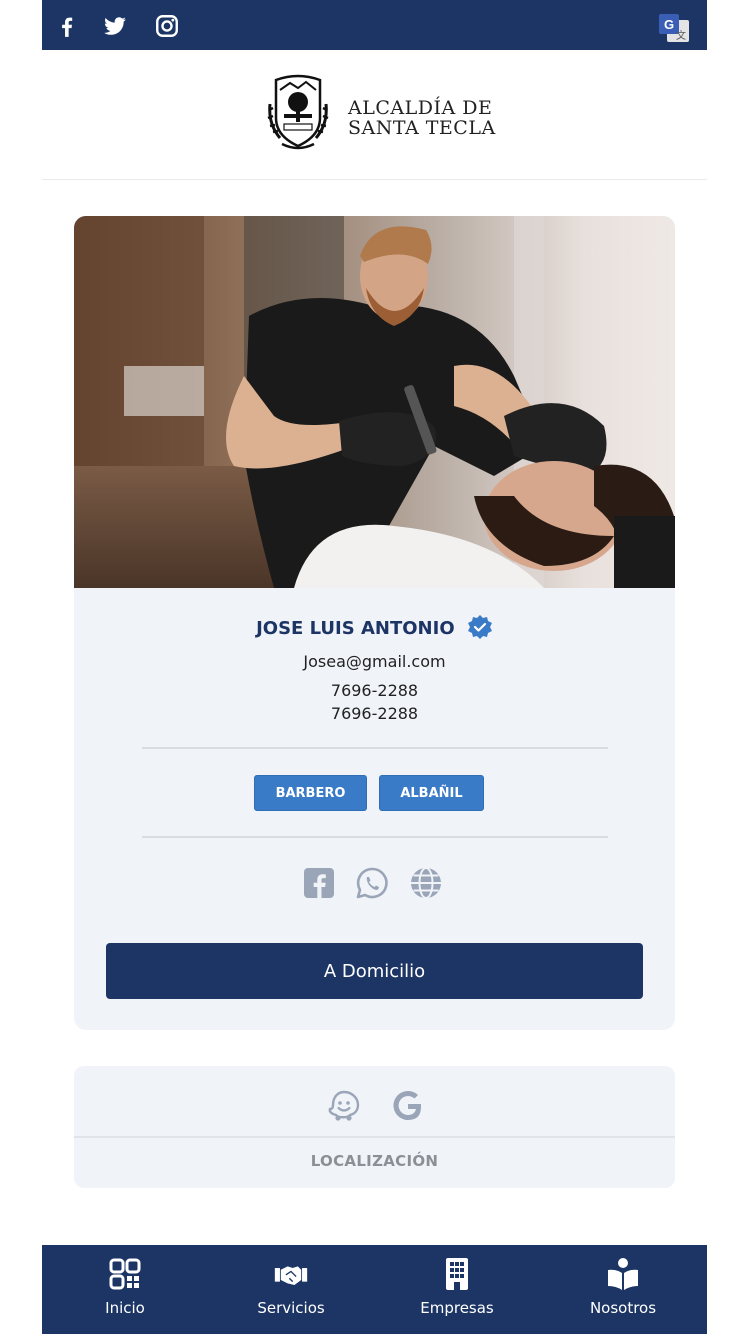 The image size is (750, 1334). What do you see at coordinates (355, 628) in the screenshot?
I see `profile-name: JOSE LUIS ANTONIO` at bounding box center [355, 628].